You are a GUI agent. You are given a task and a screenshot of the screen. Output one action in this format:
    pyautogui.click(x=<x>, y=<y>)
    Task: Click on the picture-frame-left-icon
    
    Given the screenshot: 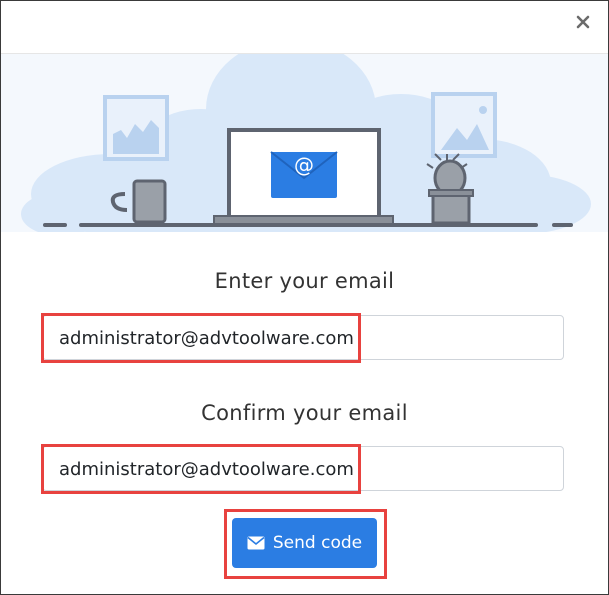 What is the action you would take?
    pyautogui.click(x=136, y=128)
    